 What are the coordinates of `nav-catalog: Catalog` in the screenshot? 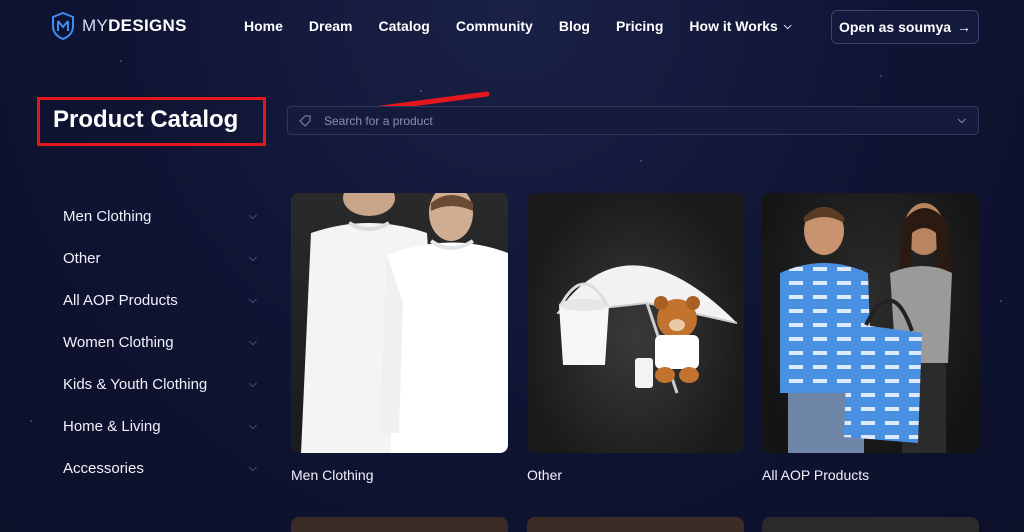 It's located at (404, 26).